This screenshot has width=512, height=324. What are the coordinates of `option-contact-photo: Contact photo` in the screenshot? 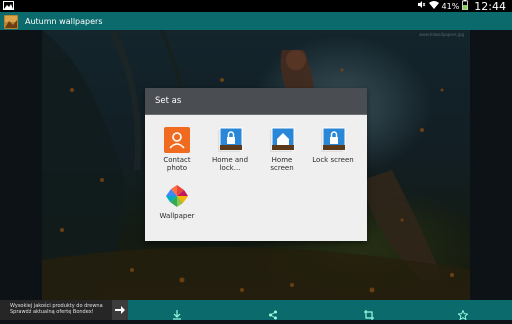 It's located at (177, 149).